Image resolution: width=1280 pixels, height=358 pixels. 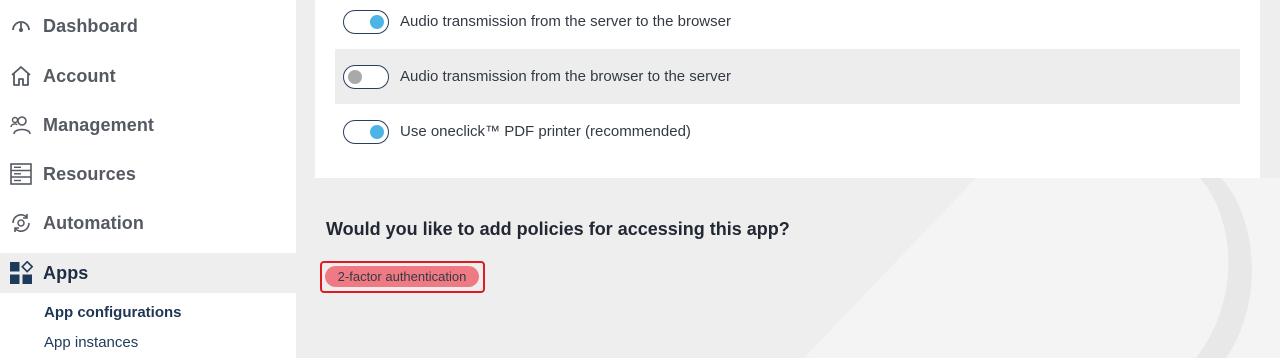 What do you see at coordinates (21, 273) in the screenshot?
I see `apps-icon` at bounding box center [21, 273].